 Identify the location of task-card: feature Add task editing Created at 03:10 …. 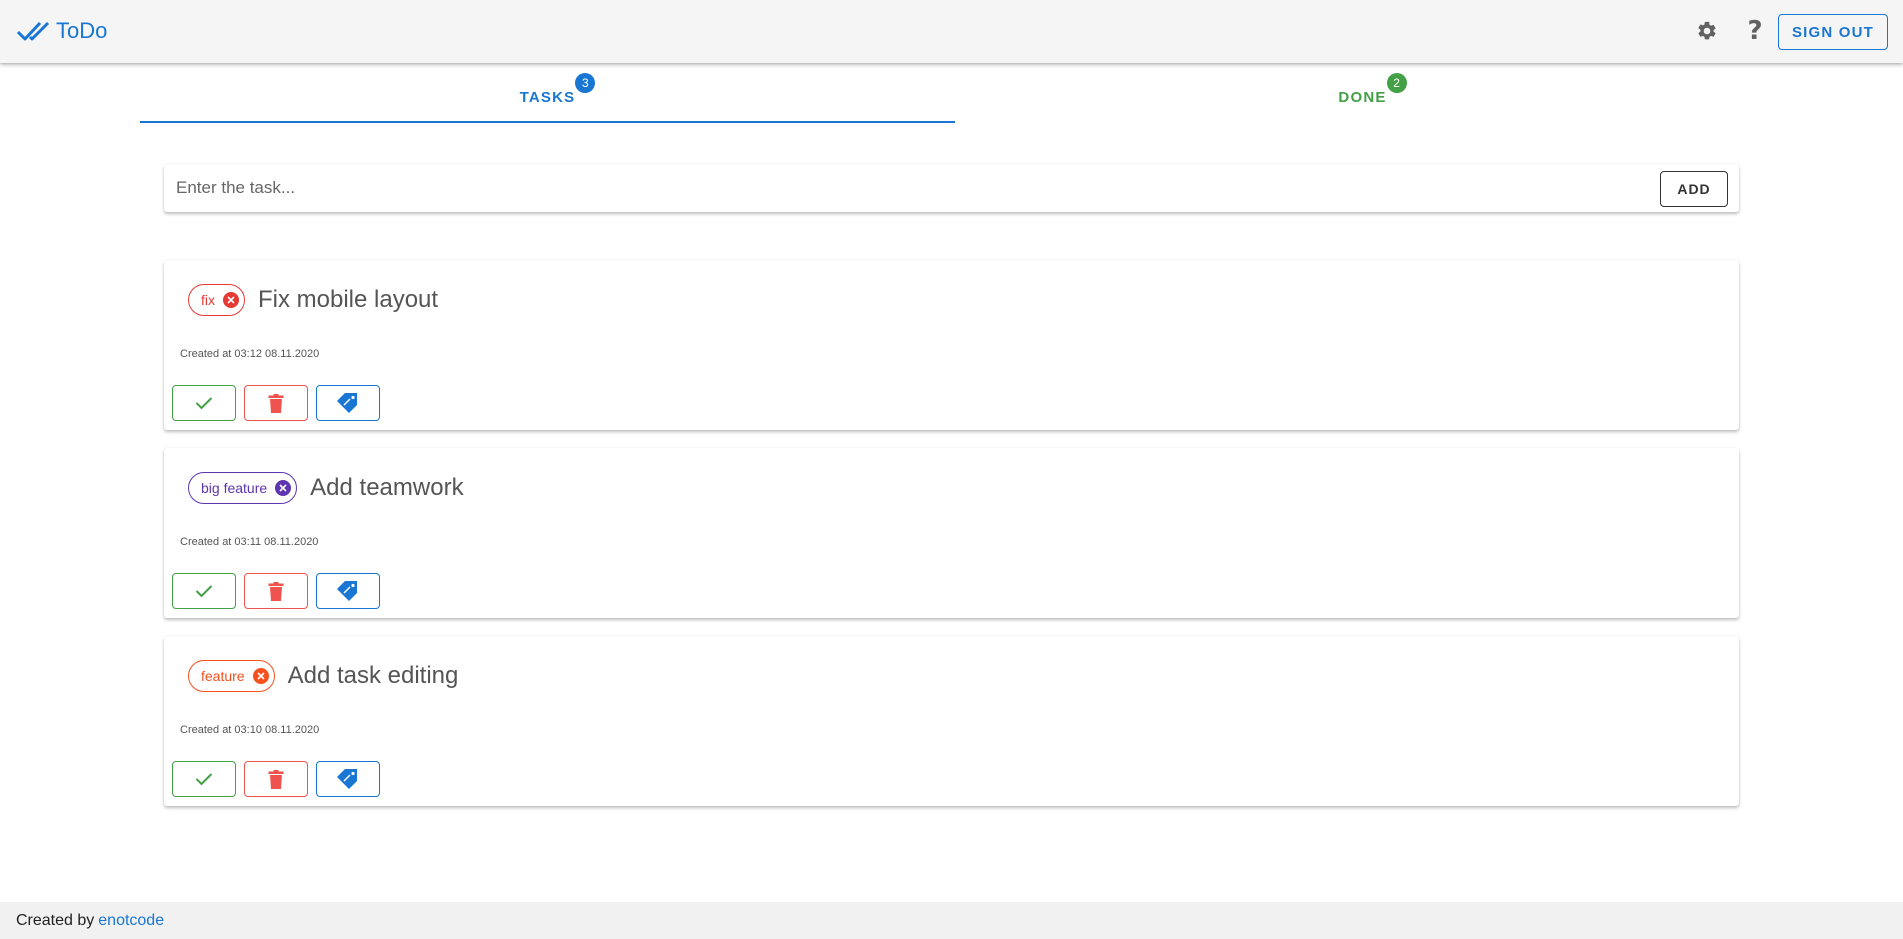
(951, 721).